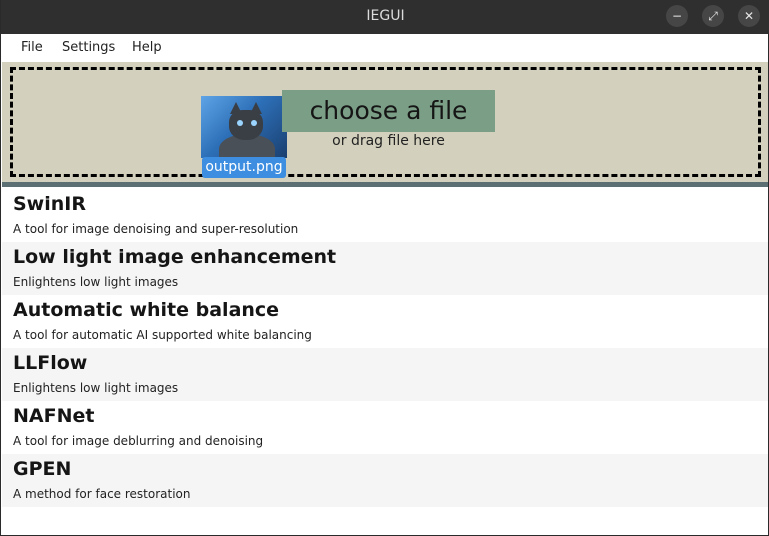 The width and height of the screenshot is (769, 536). What do you see at coordinates (147, 48) in the screenshot?
I see `menu-help: Help` at bounding box center [147, 48].